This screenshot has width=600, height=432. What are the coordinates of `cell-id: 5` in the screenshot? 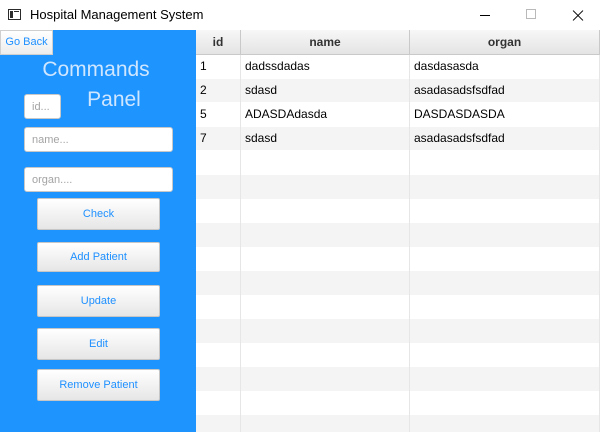 It's located at (218, 115).